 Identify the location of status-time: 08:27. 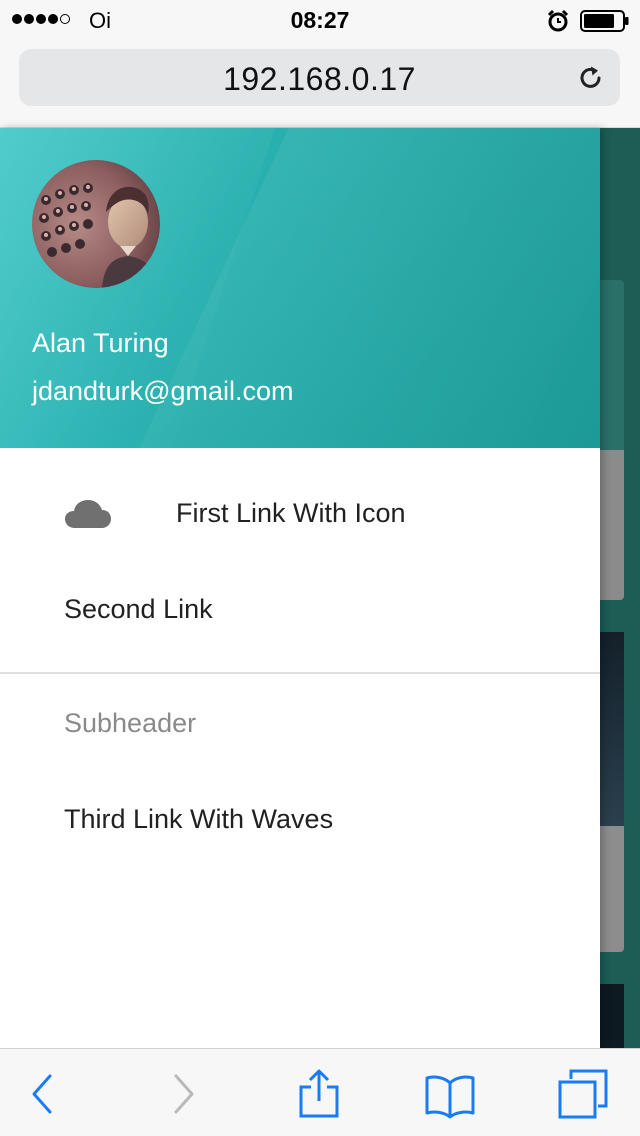
(320, 20).